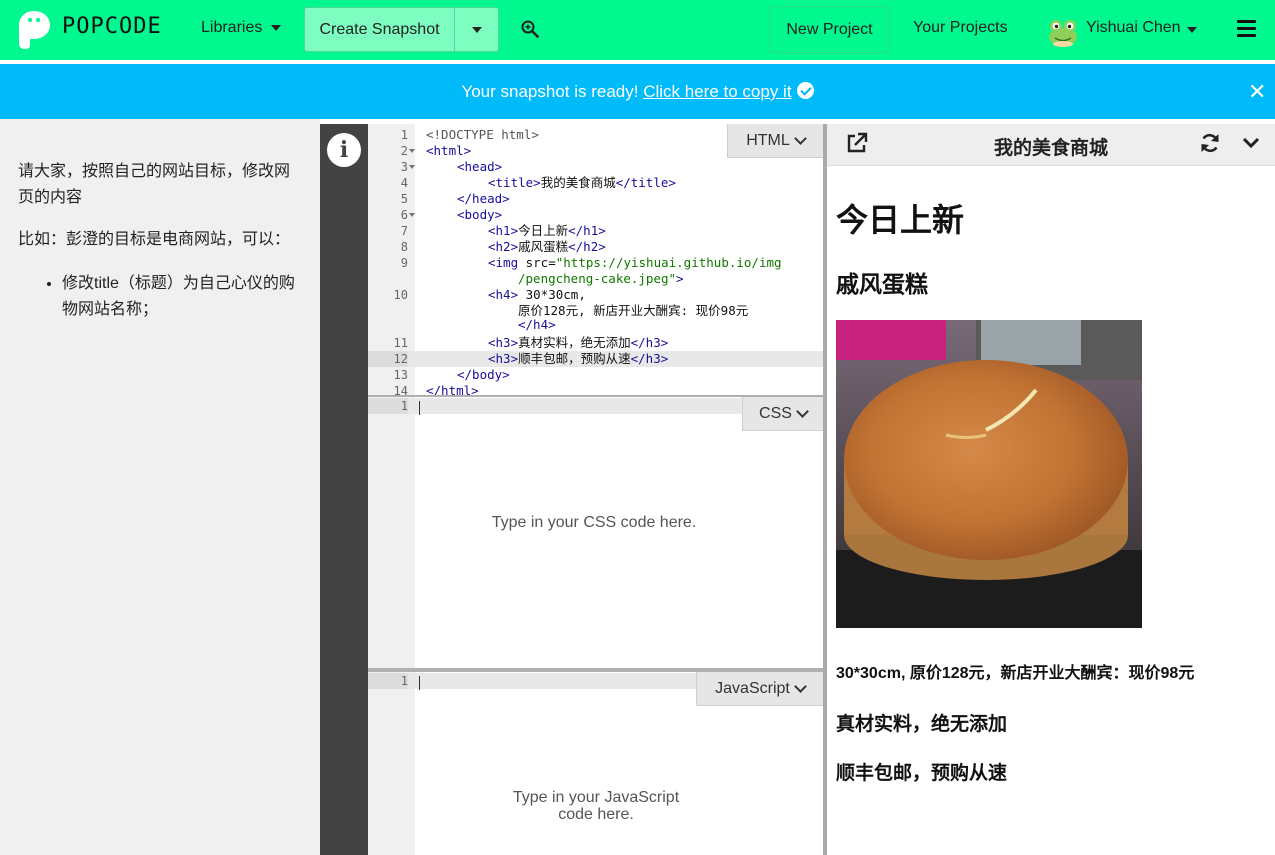 The image size is (1275, 855). What do you see at coordinates (594, 522) in the screenshot?
I see `css-placeholder: Type in your CSS code here.` at bounding box center [594, 522].